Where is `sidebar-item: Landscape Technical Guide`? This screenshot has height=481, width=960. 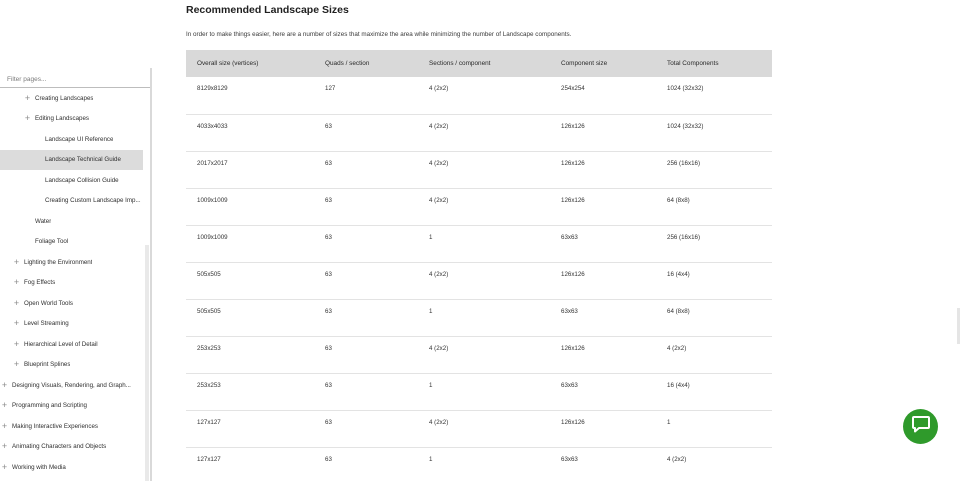 sidebar-item: Landscape Technical Guide is located at coordinates (71, 159).